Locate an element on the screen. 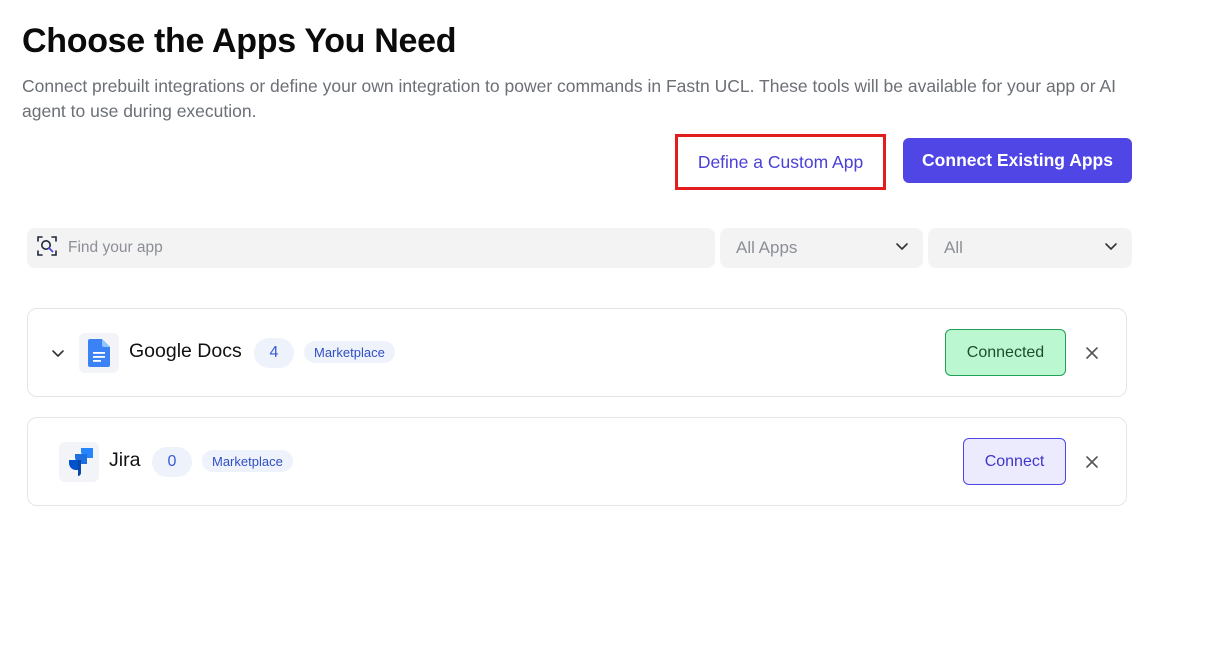 The image size is (1232, 647). status-select: All is located at coordinates (1030, 248).